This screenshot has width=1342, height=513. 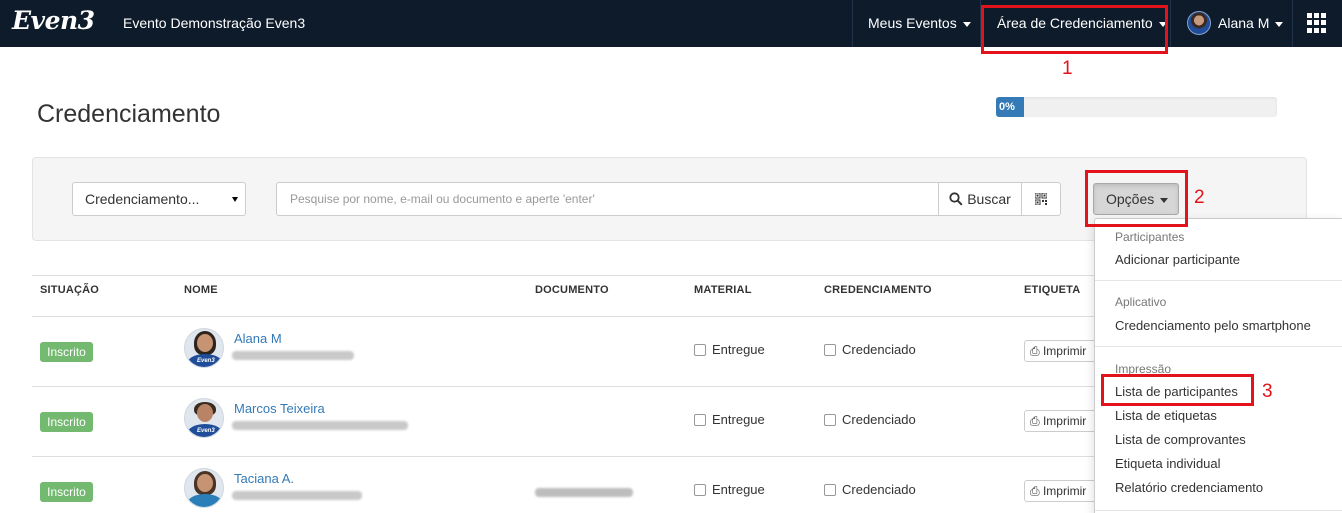 I want to click on dropdown-header-aplicativo: Aplicativo, so click(x=1141, y=302).